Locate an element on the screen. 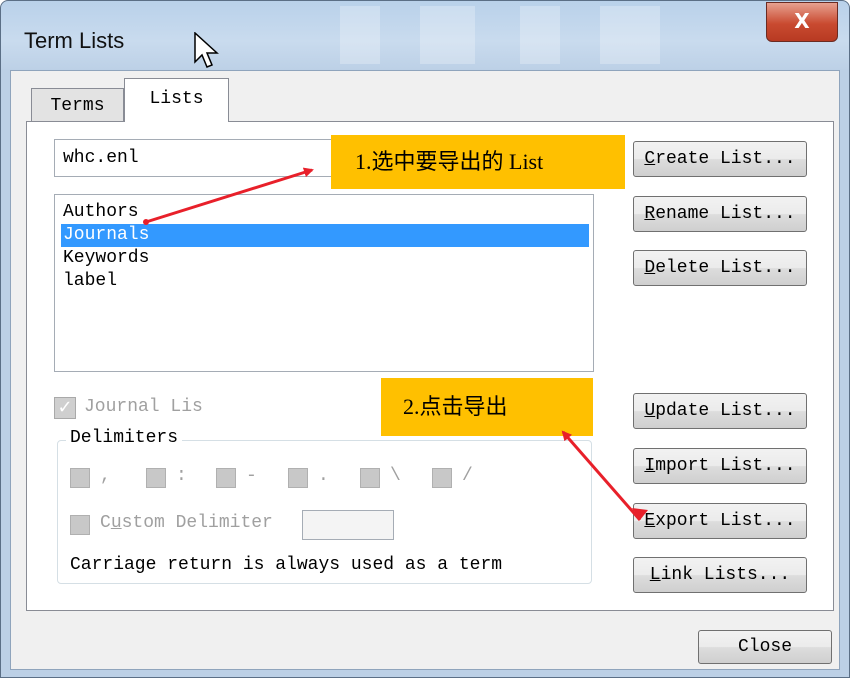 The height and width of the screenshot is (678, 850). window-close-button: X is located at coordinates (802, 22).